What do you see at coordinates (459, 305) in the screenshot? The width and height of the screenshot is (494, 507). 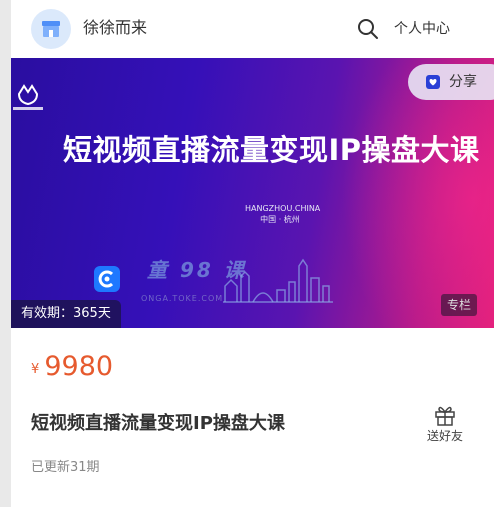 I see `column-badge: 专栏` at bounding box center [459, 305].